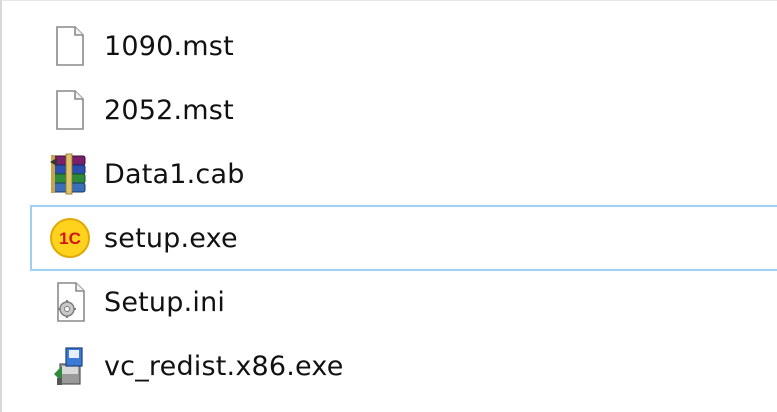 The width and height of the screenshot is (777, 412). Describe the element at coordinates (165, 302) in the screenshot. I see `file-name: Setup.ini` at that location.